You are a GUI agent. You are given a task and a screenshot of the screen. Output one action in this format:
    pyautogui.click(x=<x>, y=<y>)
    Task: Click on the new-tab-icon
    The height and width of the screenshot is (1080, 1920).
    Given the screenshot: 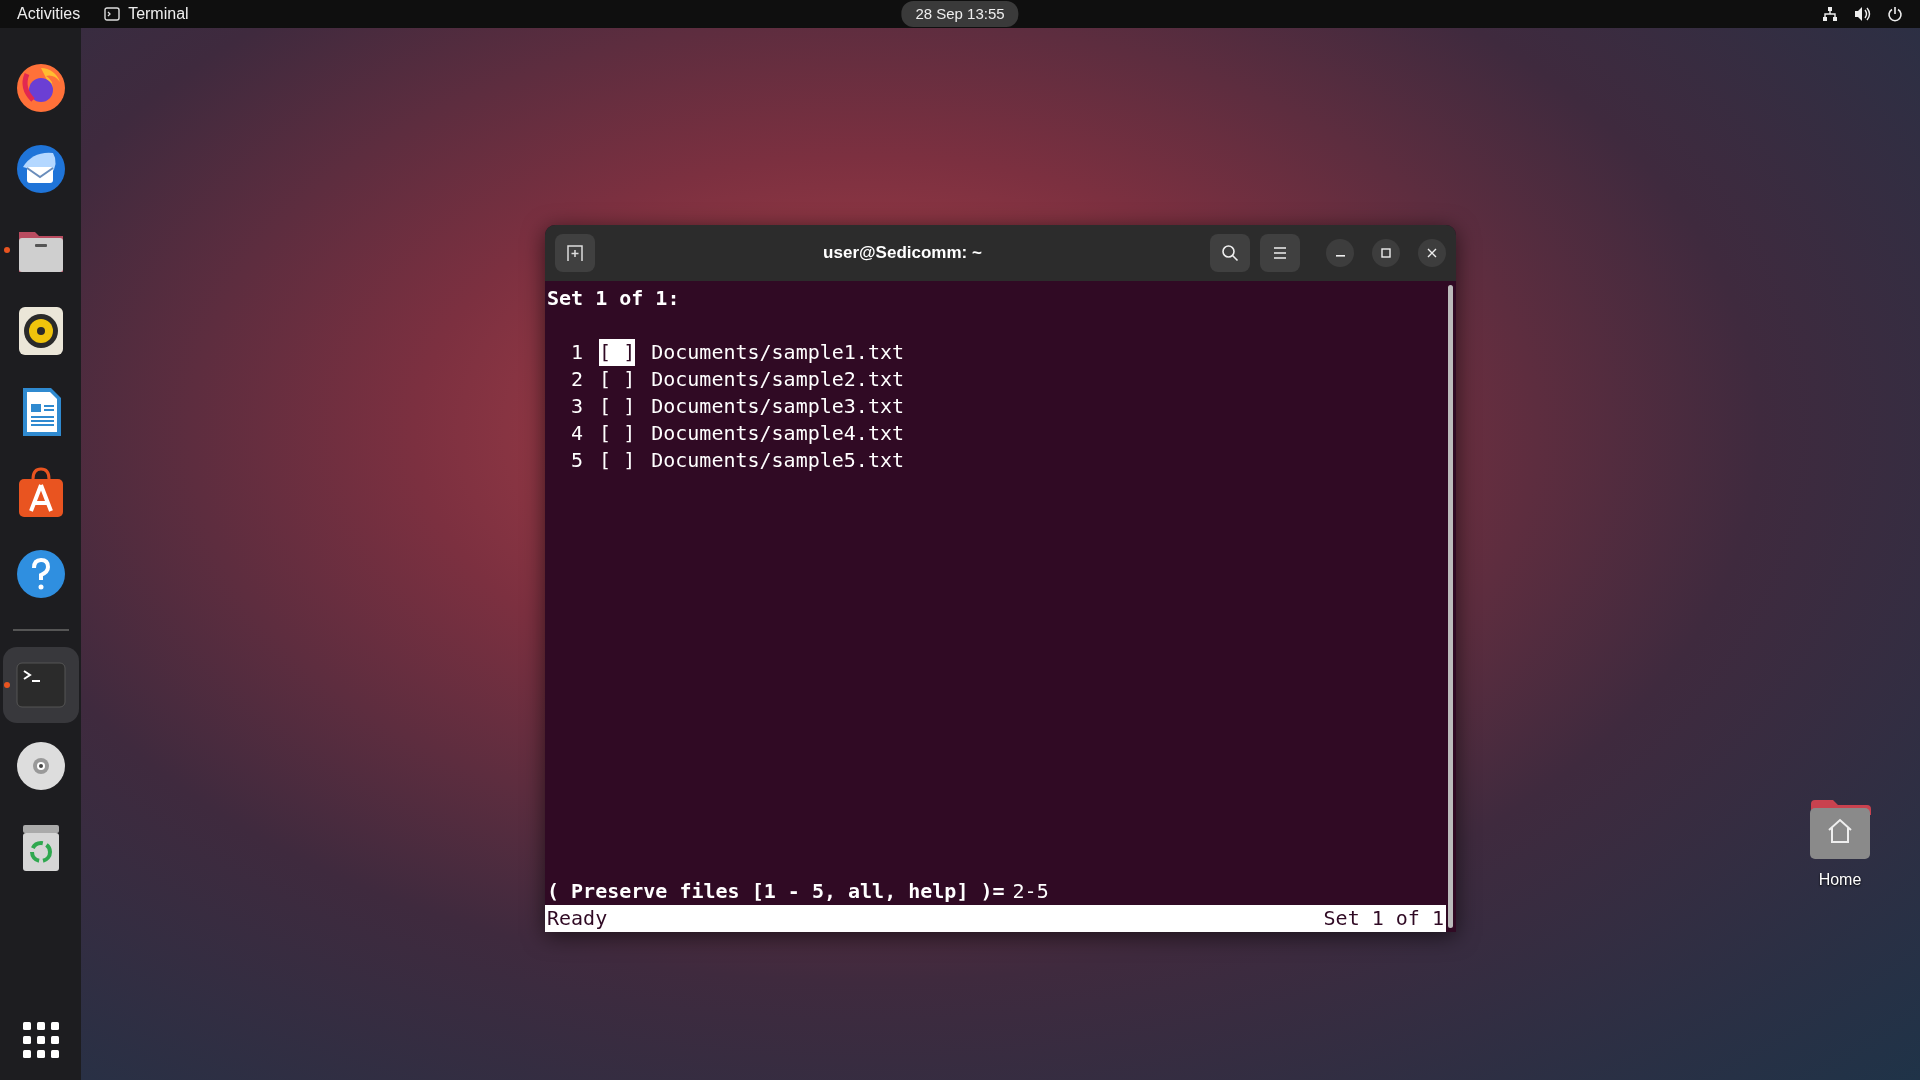 What is the action you would take?
    pyautogui.click(x=575, y=253)
    